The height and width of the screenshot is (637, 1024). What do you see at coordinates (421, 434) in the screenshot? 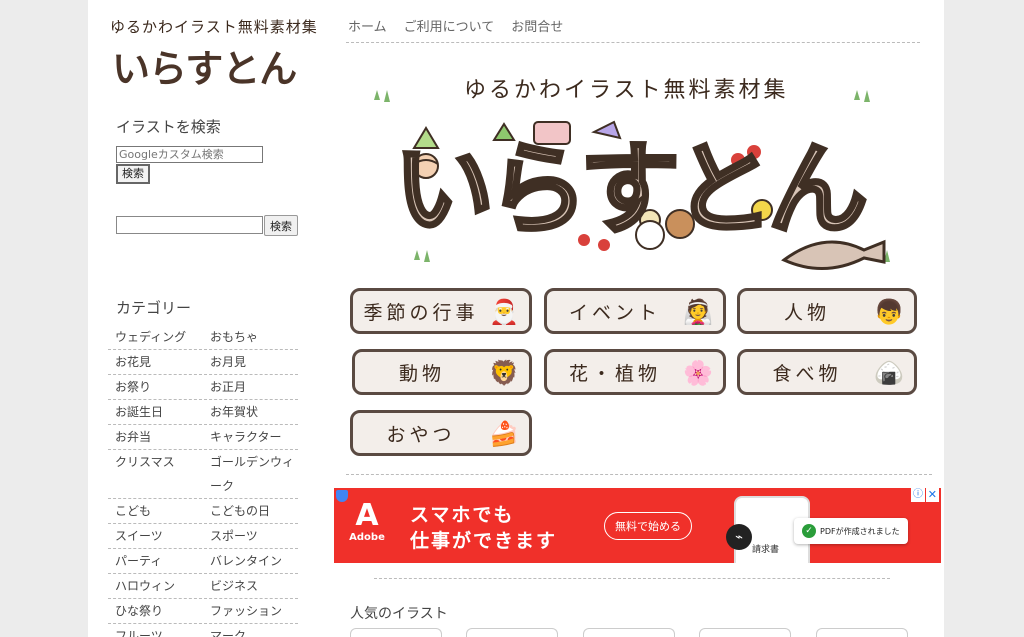
I see `category-button-label: おやつ` at bounding box center [421, 434].